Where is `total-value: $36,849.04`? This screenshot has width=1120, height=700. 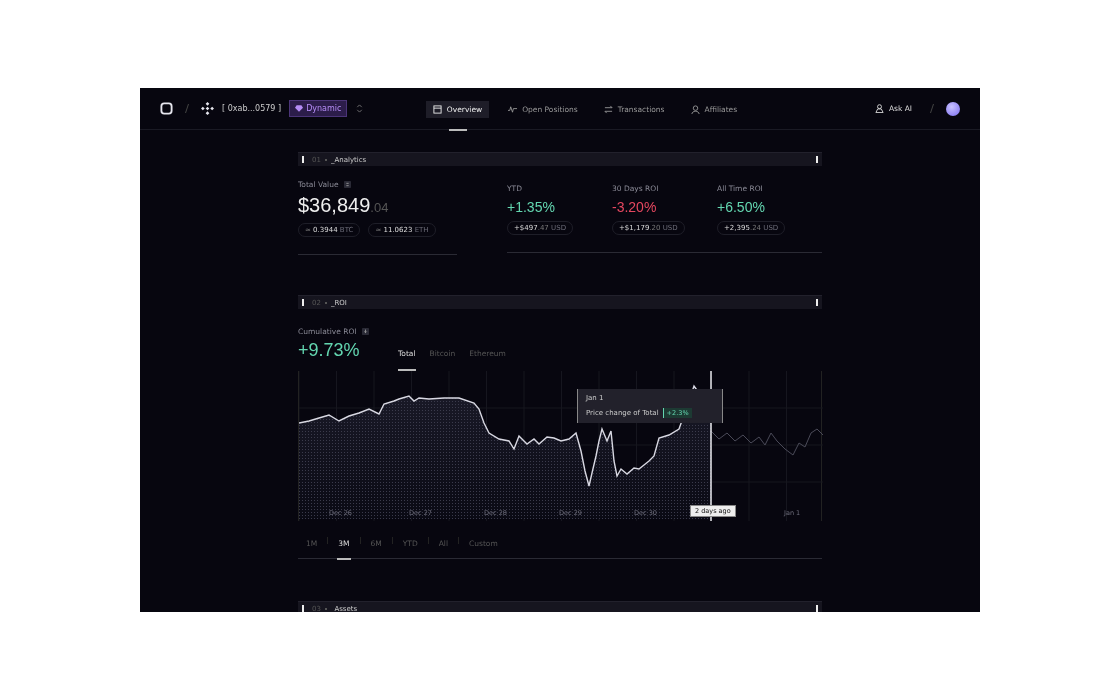 total-value: $36,849.04 is located at coordinates (344, 205).